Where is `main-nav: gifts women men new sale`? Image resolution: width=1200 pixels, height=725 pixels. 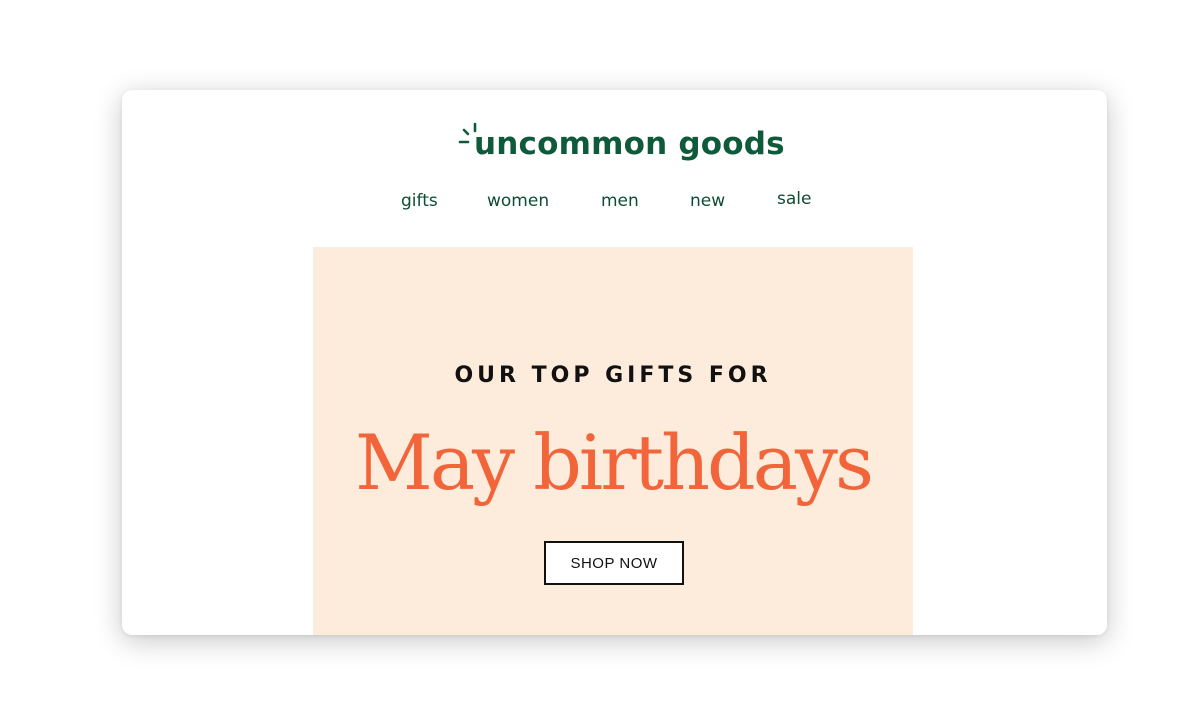 main-nav: gifts women men new sale is located at coordinates (614, 202).